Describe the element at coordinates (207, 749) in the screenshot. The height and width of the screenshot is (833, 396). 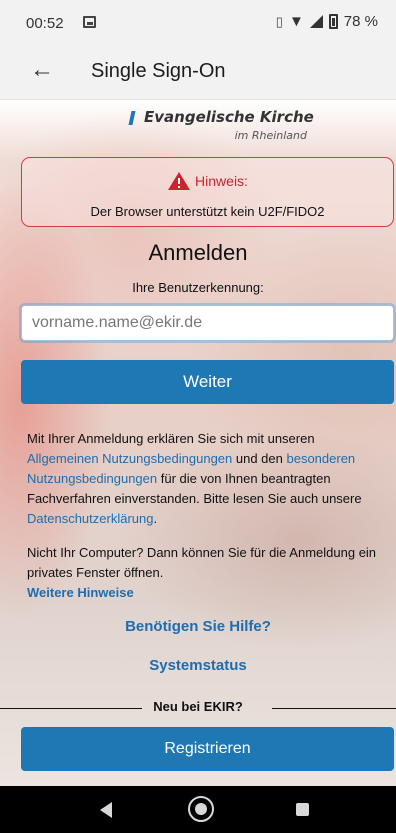
I see `register-button: Registrieren` at that location.